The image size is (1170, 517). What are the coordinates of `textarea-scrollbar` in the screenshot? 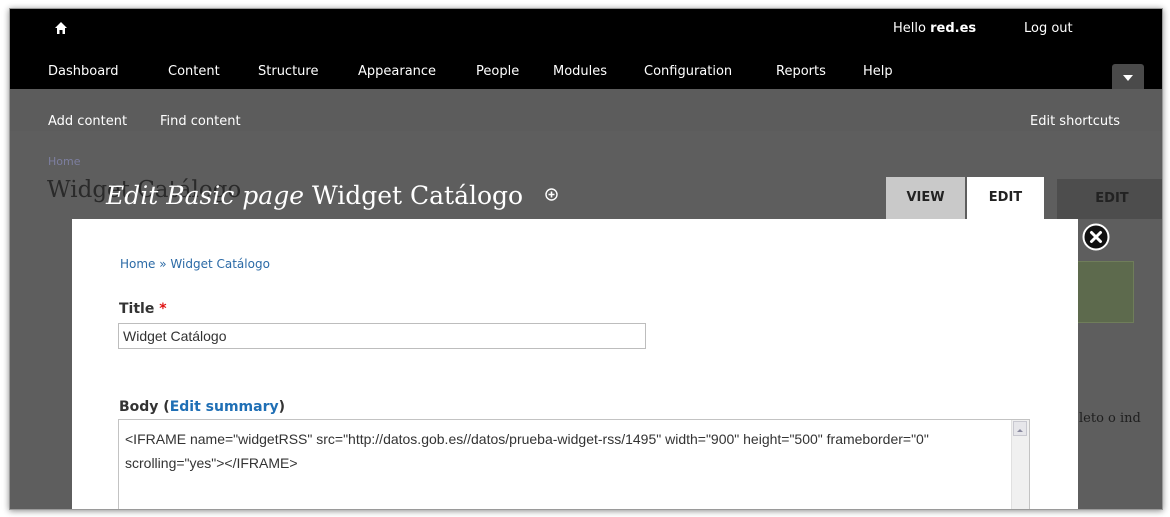 It's located at (1020, 464).